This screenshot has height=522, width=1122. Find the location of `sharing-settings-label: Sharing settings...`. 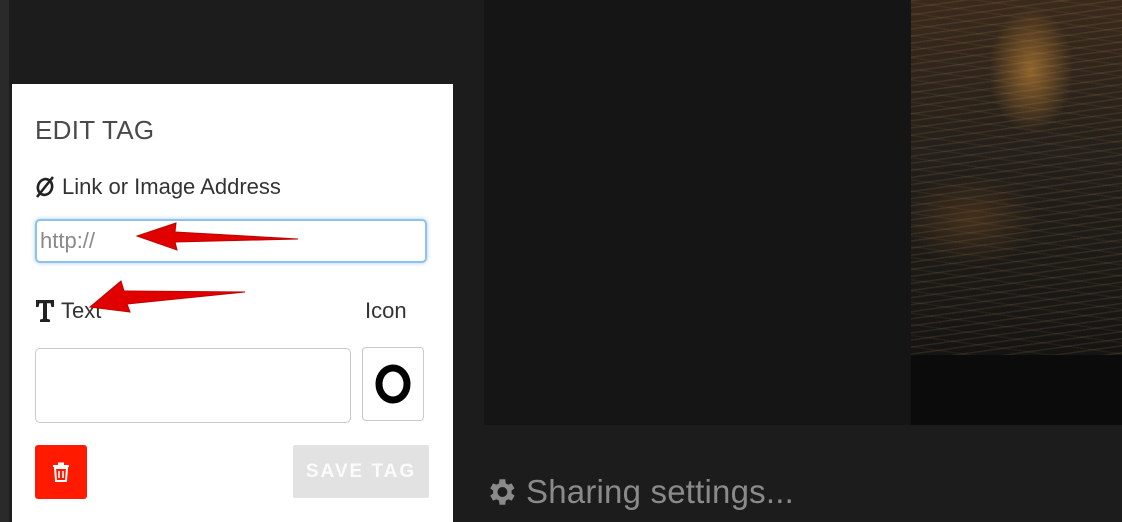

sharing-settings-label: Sharing settings... is located at coordinates (660, 491).